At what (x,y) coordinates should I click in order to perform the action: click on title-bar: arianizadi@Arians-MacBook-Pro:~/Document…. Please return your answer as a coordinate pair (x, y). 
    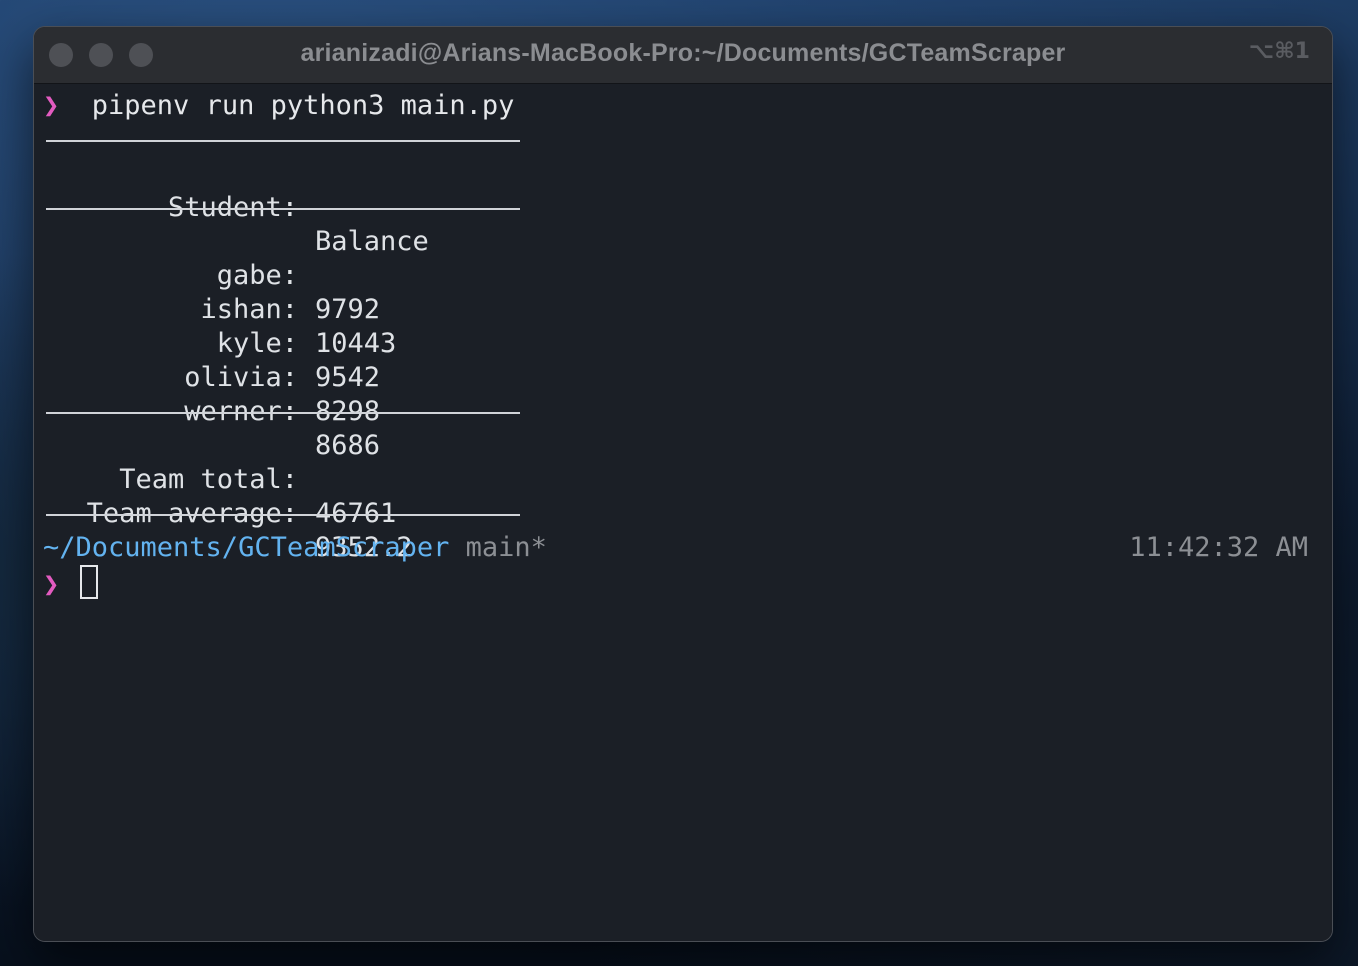
    Looking at the image, I should click on (683, 55).